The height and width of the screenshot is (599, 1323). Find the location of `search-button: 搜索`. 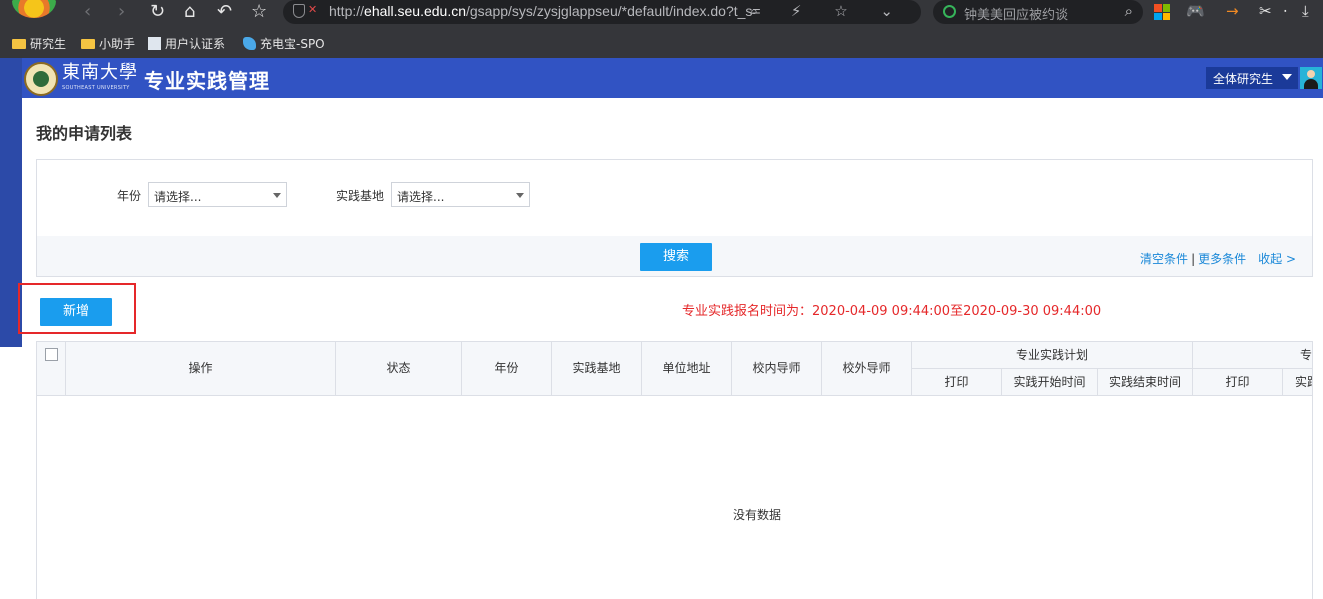

search-button: 搜索 is located at coordinates (676, 257).